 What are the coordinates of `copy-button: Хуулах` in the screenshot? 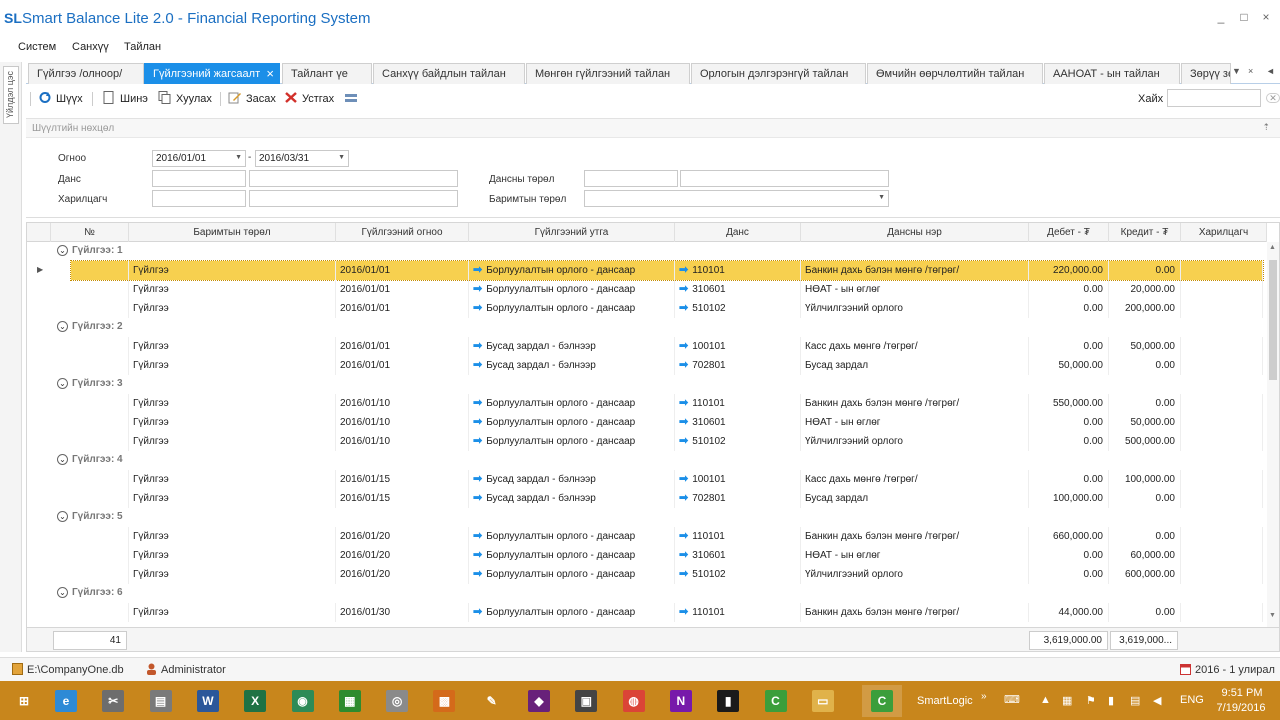 It's located at (185, 99).